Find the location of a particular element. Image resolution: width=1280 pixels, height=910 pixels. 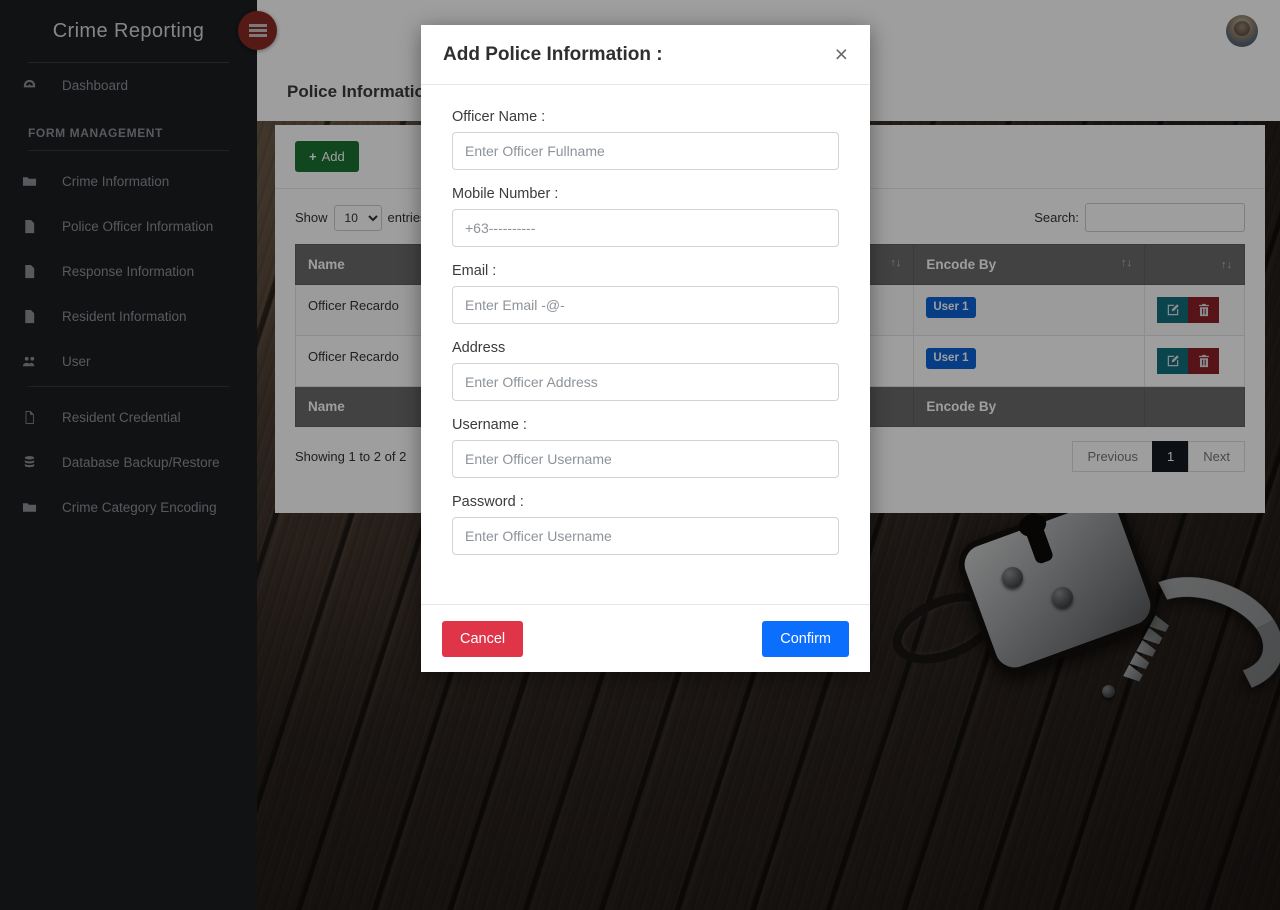

field-officer-name: Officer Name : is located at coordinates (645, 139).